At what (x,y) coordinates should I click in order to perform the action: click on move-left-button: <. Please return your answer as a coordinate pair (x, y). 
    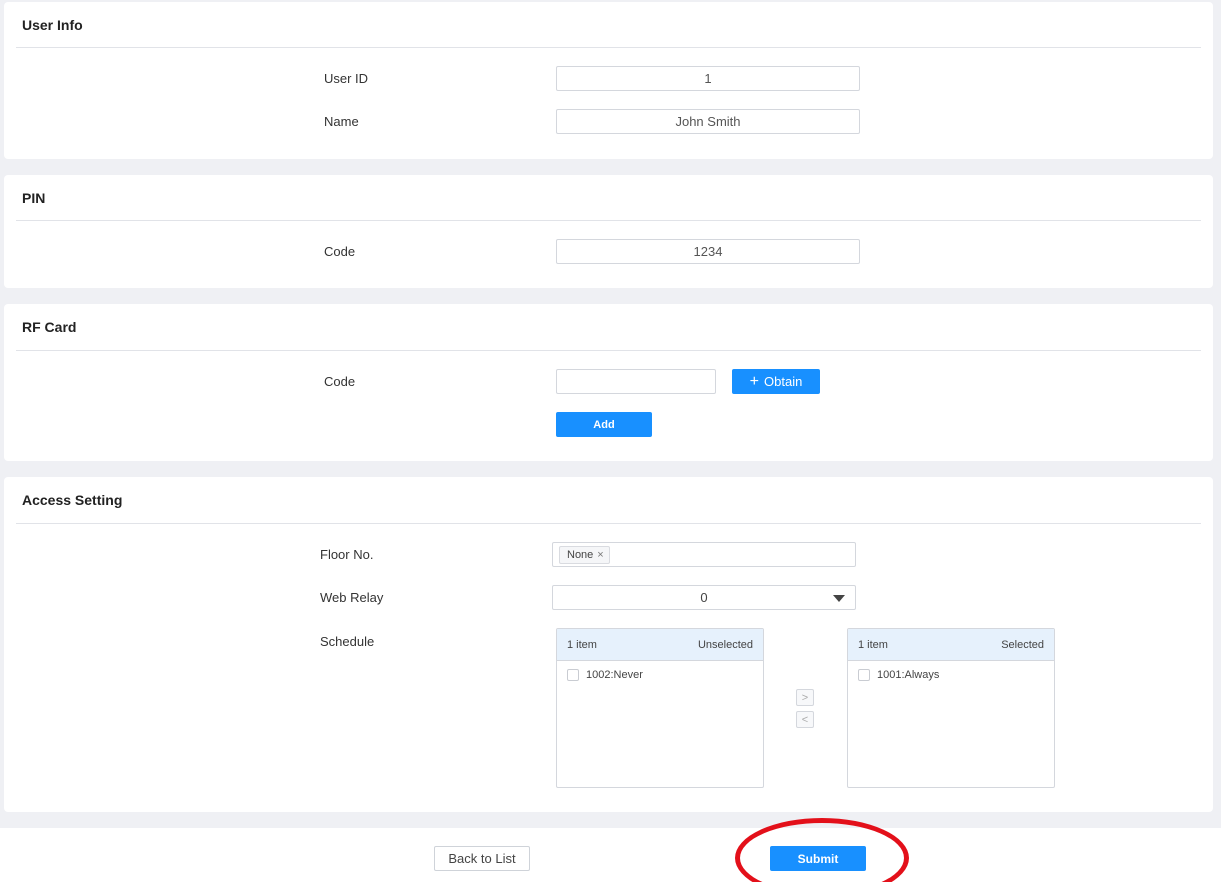
    Looking at the image, I should click on (805, 719).